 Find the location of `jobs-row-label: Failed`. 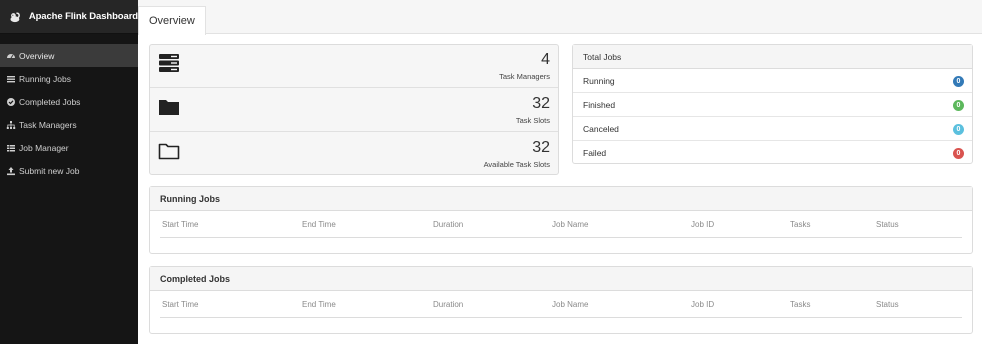

jobs-row-label: Failed is located at coordinates (595, 153).